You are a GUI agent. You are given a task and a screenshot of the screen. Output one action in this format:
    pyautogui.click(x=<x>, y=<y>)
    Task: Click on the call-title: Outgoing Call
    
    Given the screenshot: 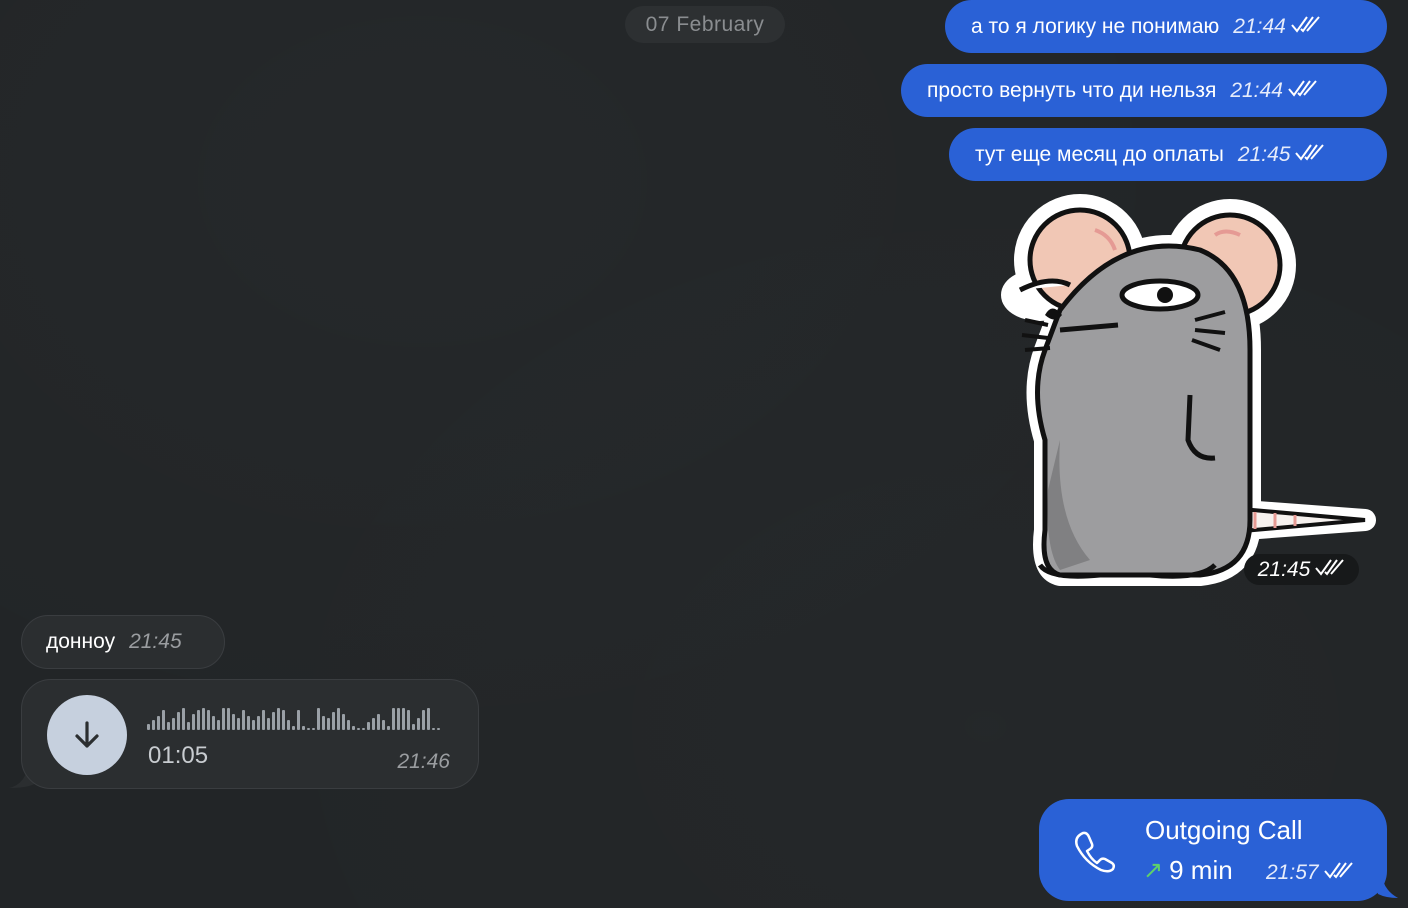 What is the action you would take?
    pyautogui.click(x=1224, y=830)
    